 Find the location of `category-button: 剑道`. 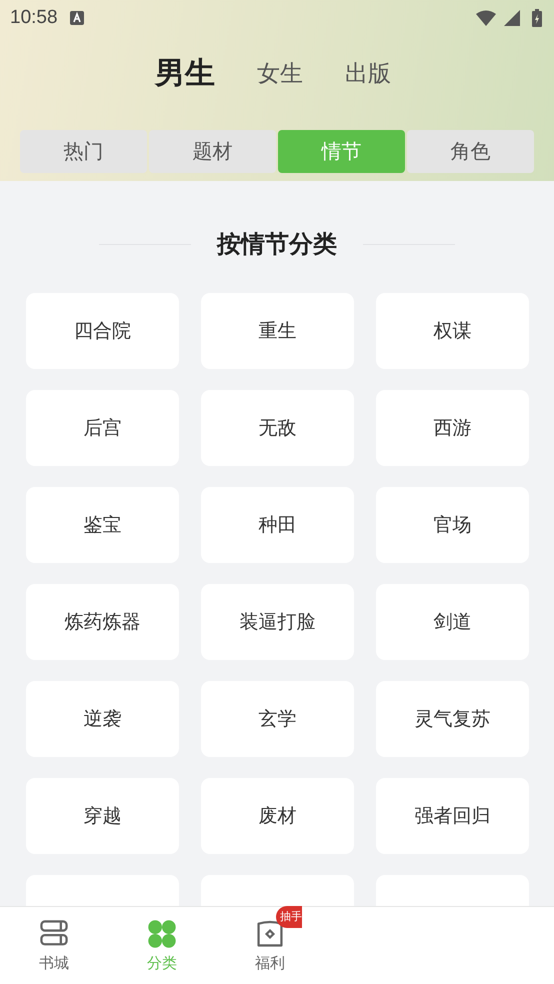

category-button: 剑道 is located at coordinates (452, 622).